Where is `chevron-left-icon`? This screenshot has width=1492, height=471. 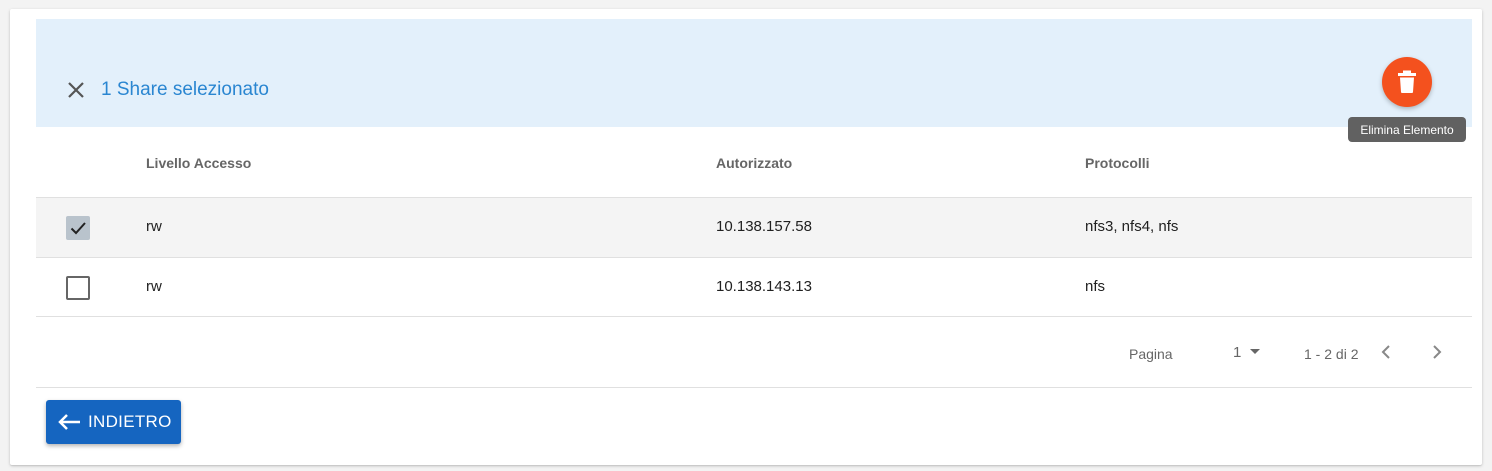 chevron-left-icon is located at coordinates (1385, 352).